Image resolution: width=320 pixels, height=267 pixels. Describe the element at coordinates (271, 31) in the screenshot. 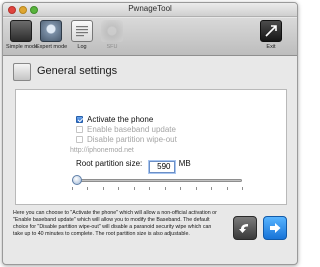

I see `exit-icon` at that location.